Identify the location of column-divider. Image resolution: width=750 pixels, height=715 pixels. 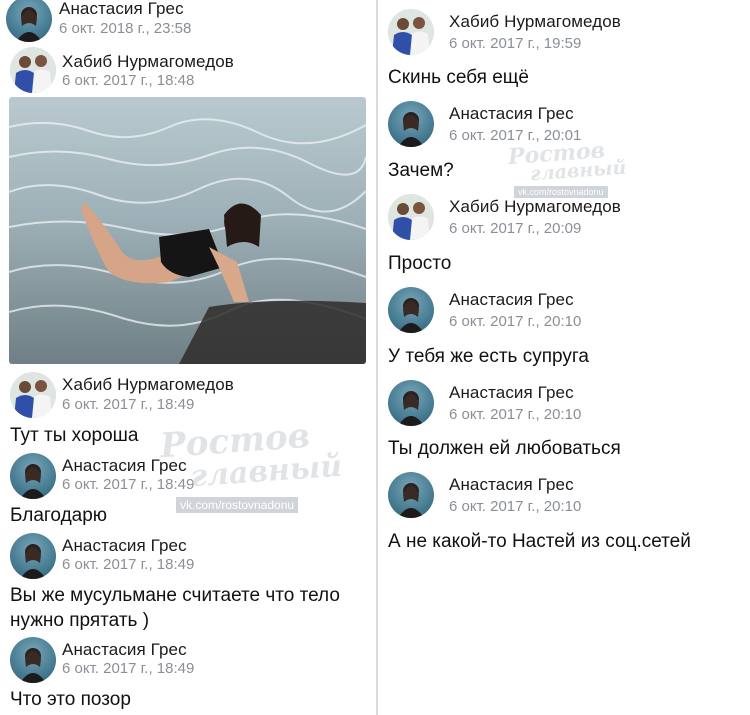
(377, 357).